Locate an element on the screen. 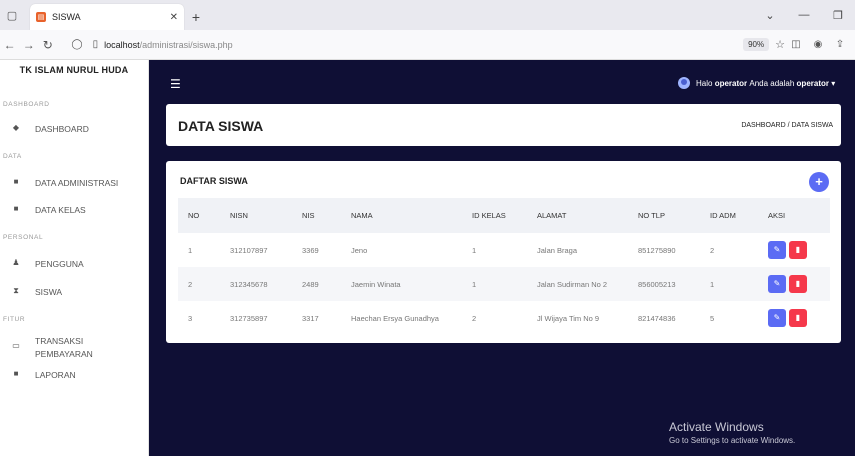 Image resolution: width=855 pixels, height=456 pixels. zoom-badge: 90% is located at coordinates (756, 44).